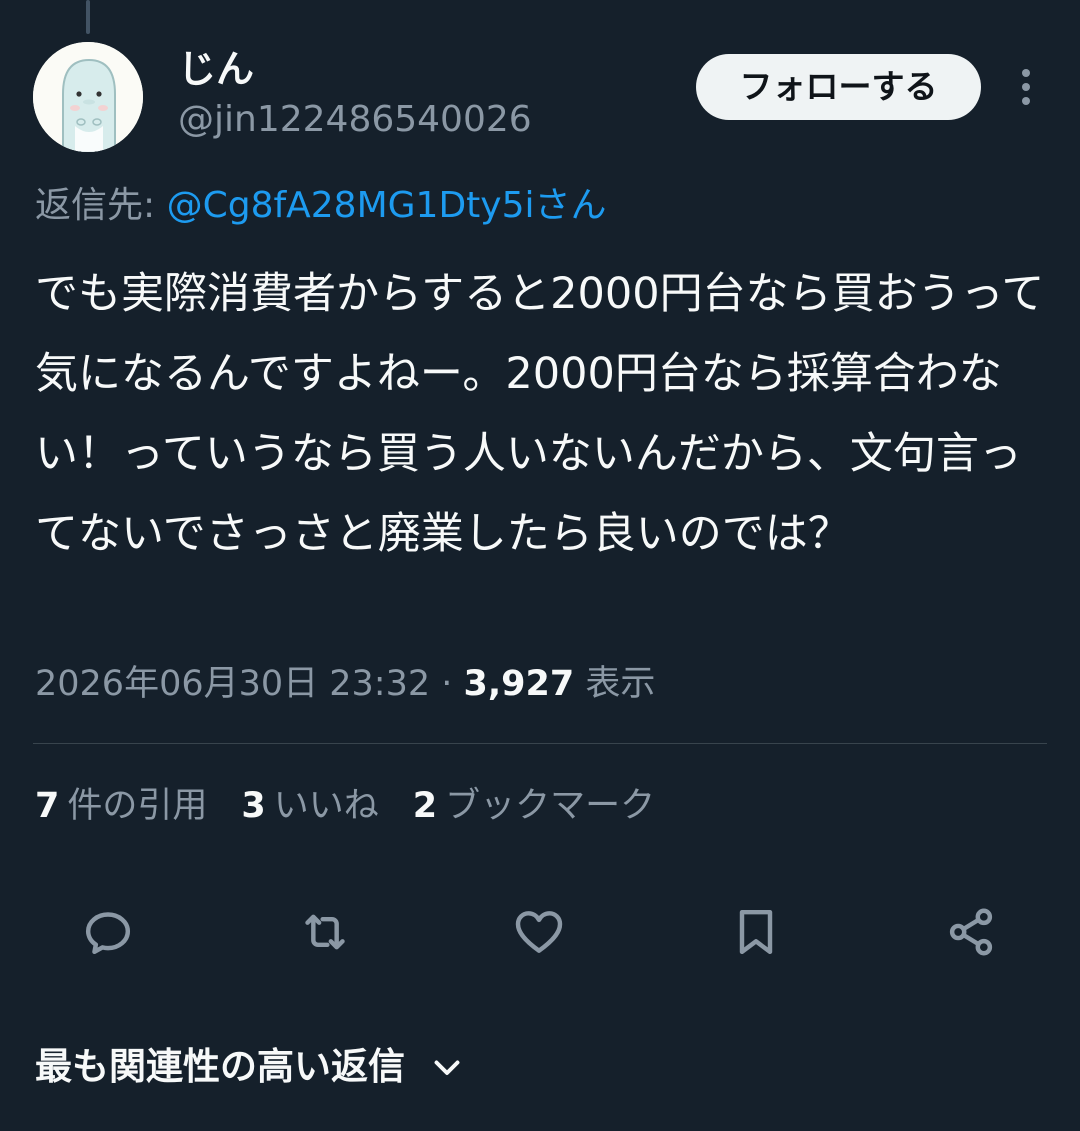 The width and height of the screenshot is (1080, 1131). I want to click on follow-button: フォローする, so click(838, 87).